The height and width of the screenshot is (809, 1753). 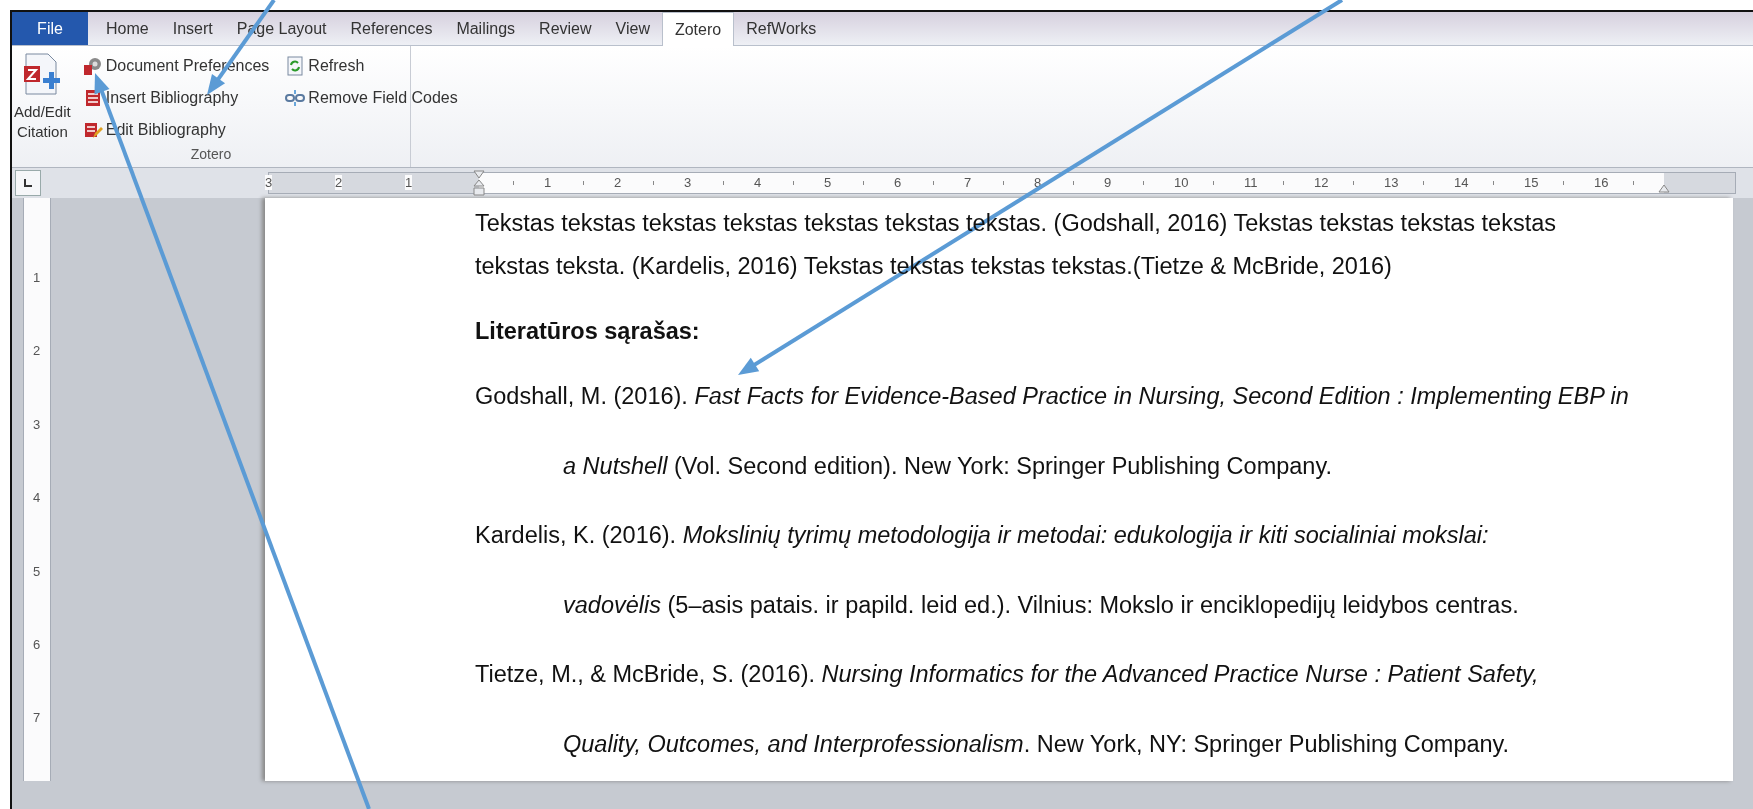 I want to click on gear-icon, so click(x=92, y=66).